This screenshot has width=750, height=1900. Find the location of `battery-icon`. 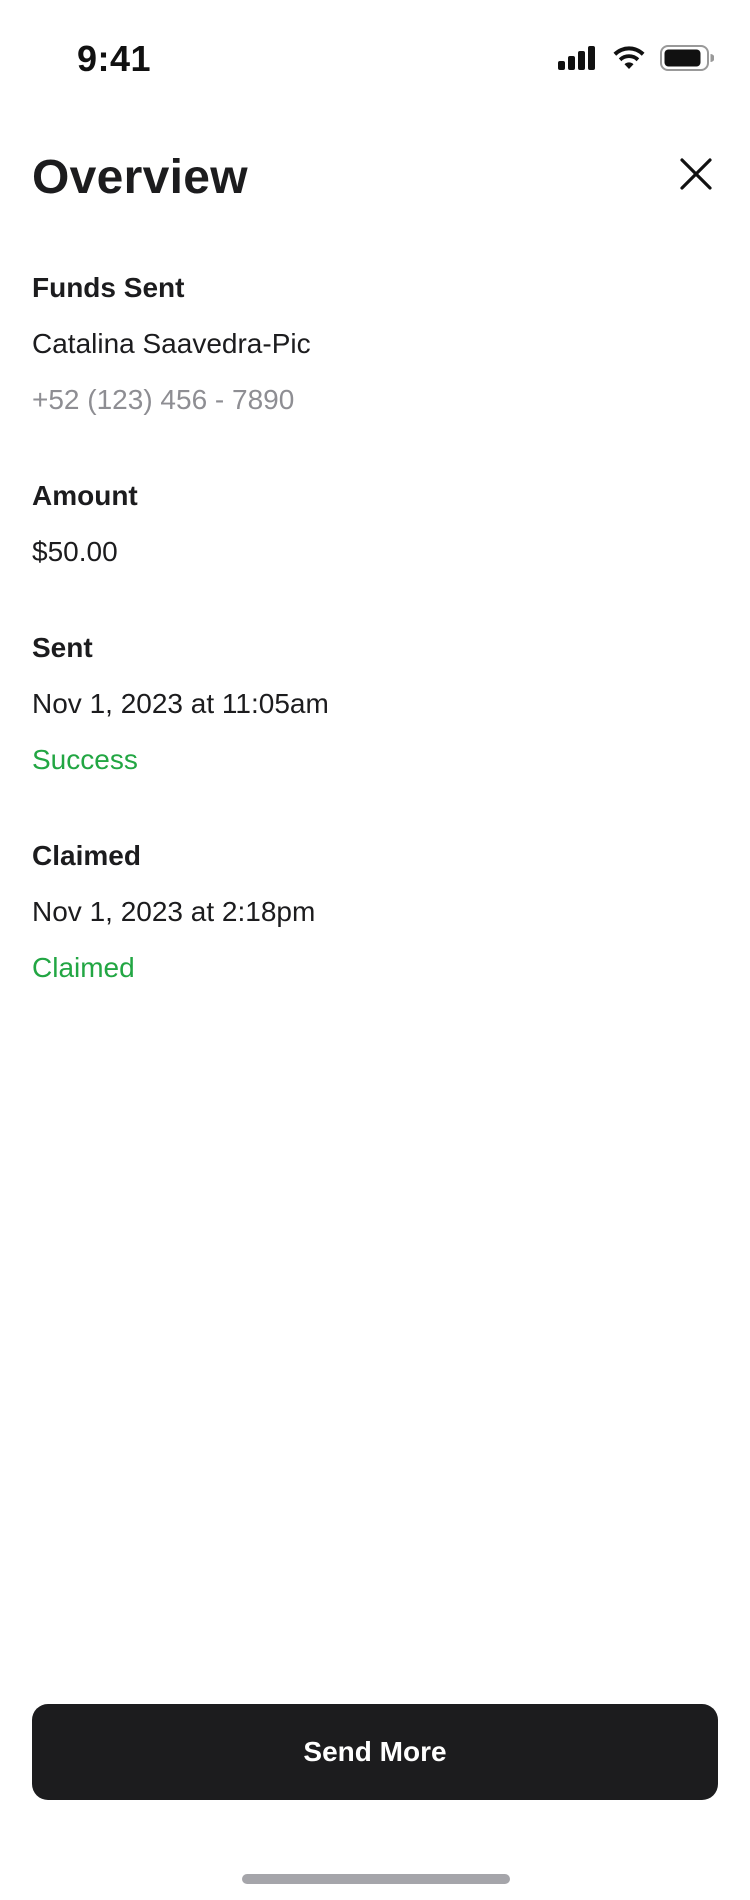

battery-icon is located at coordinates (687, 58).